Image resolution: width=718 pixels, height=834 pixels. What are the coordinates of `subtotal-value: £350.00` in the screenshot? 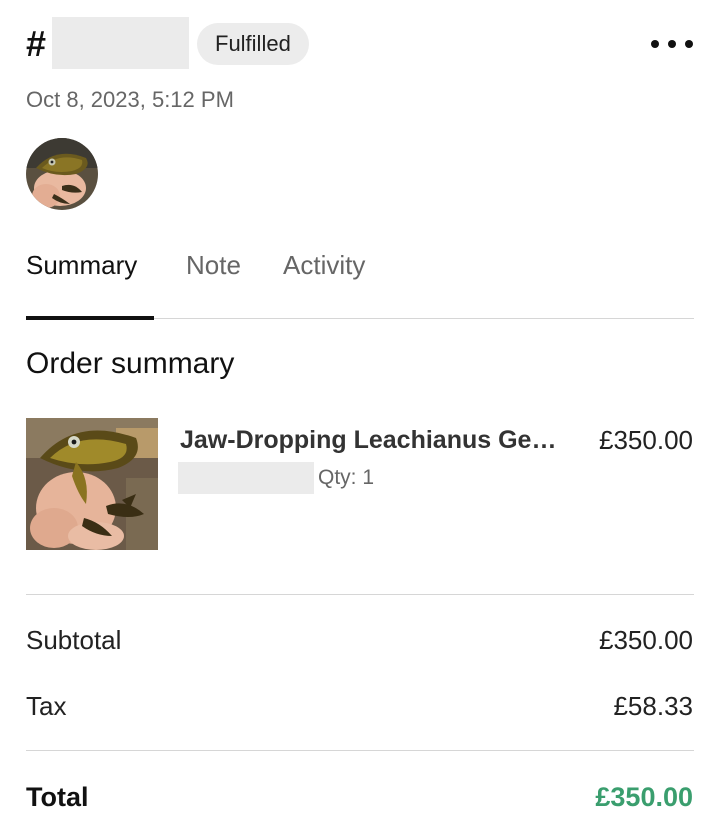 It's located at (646, 640).